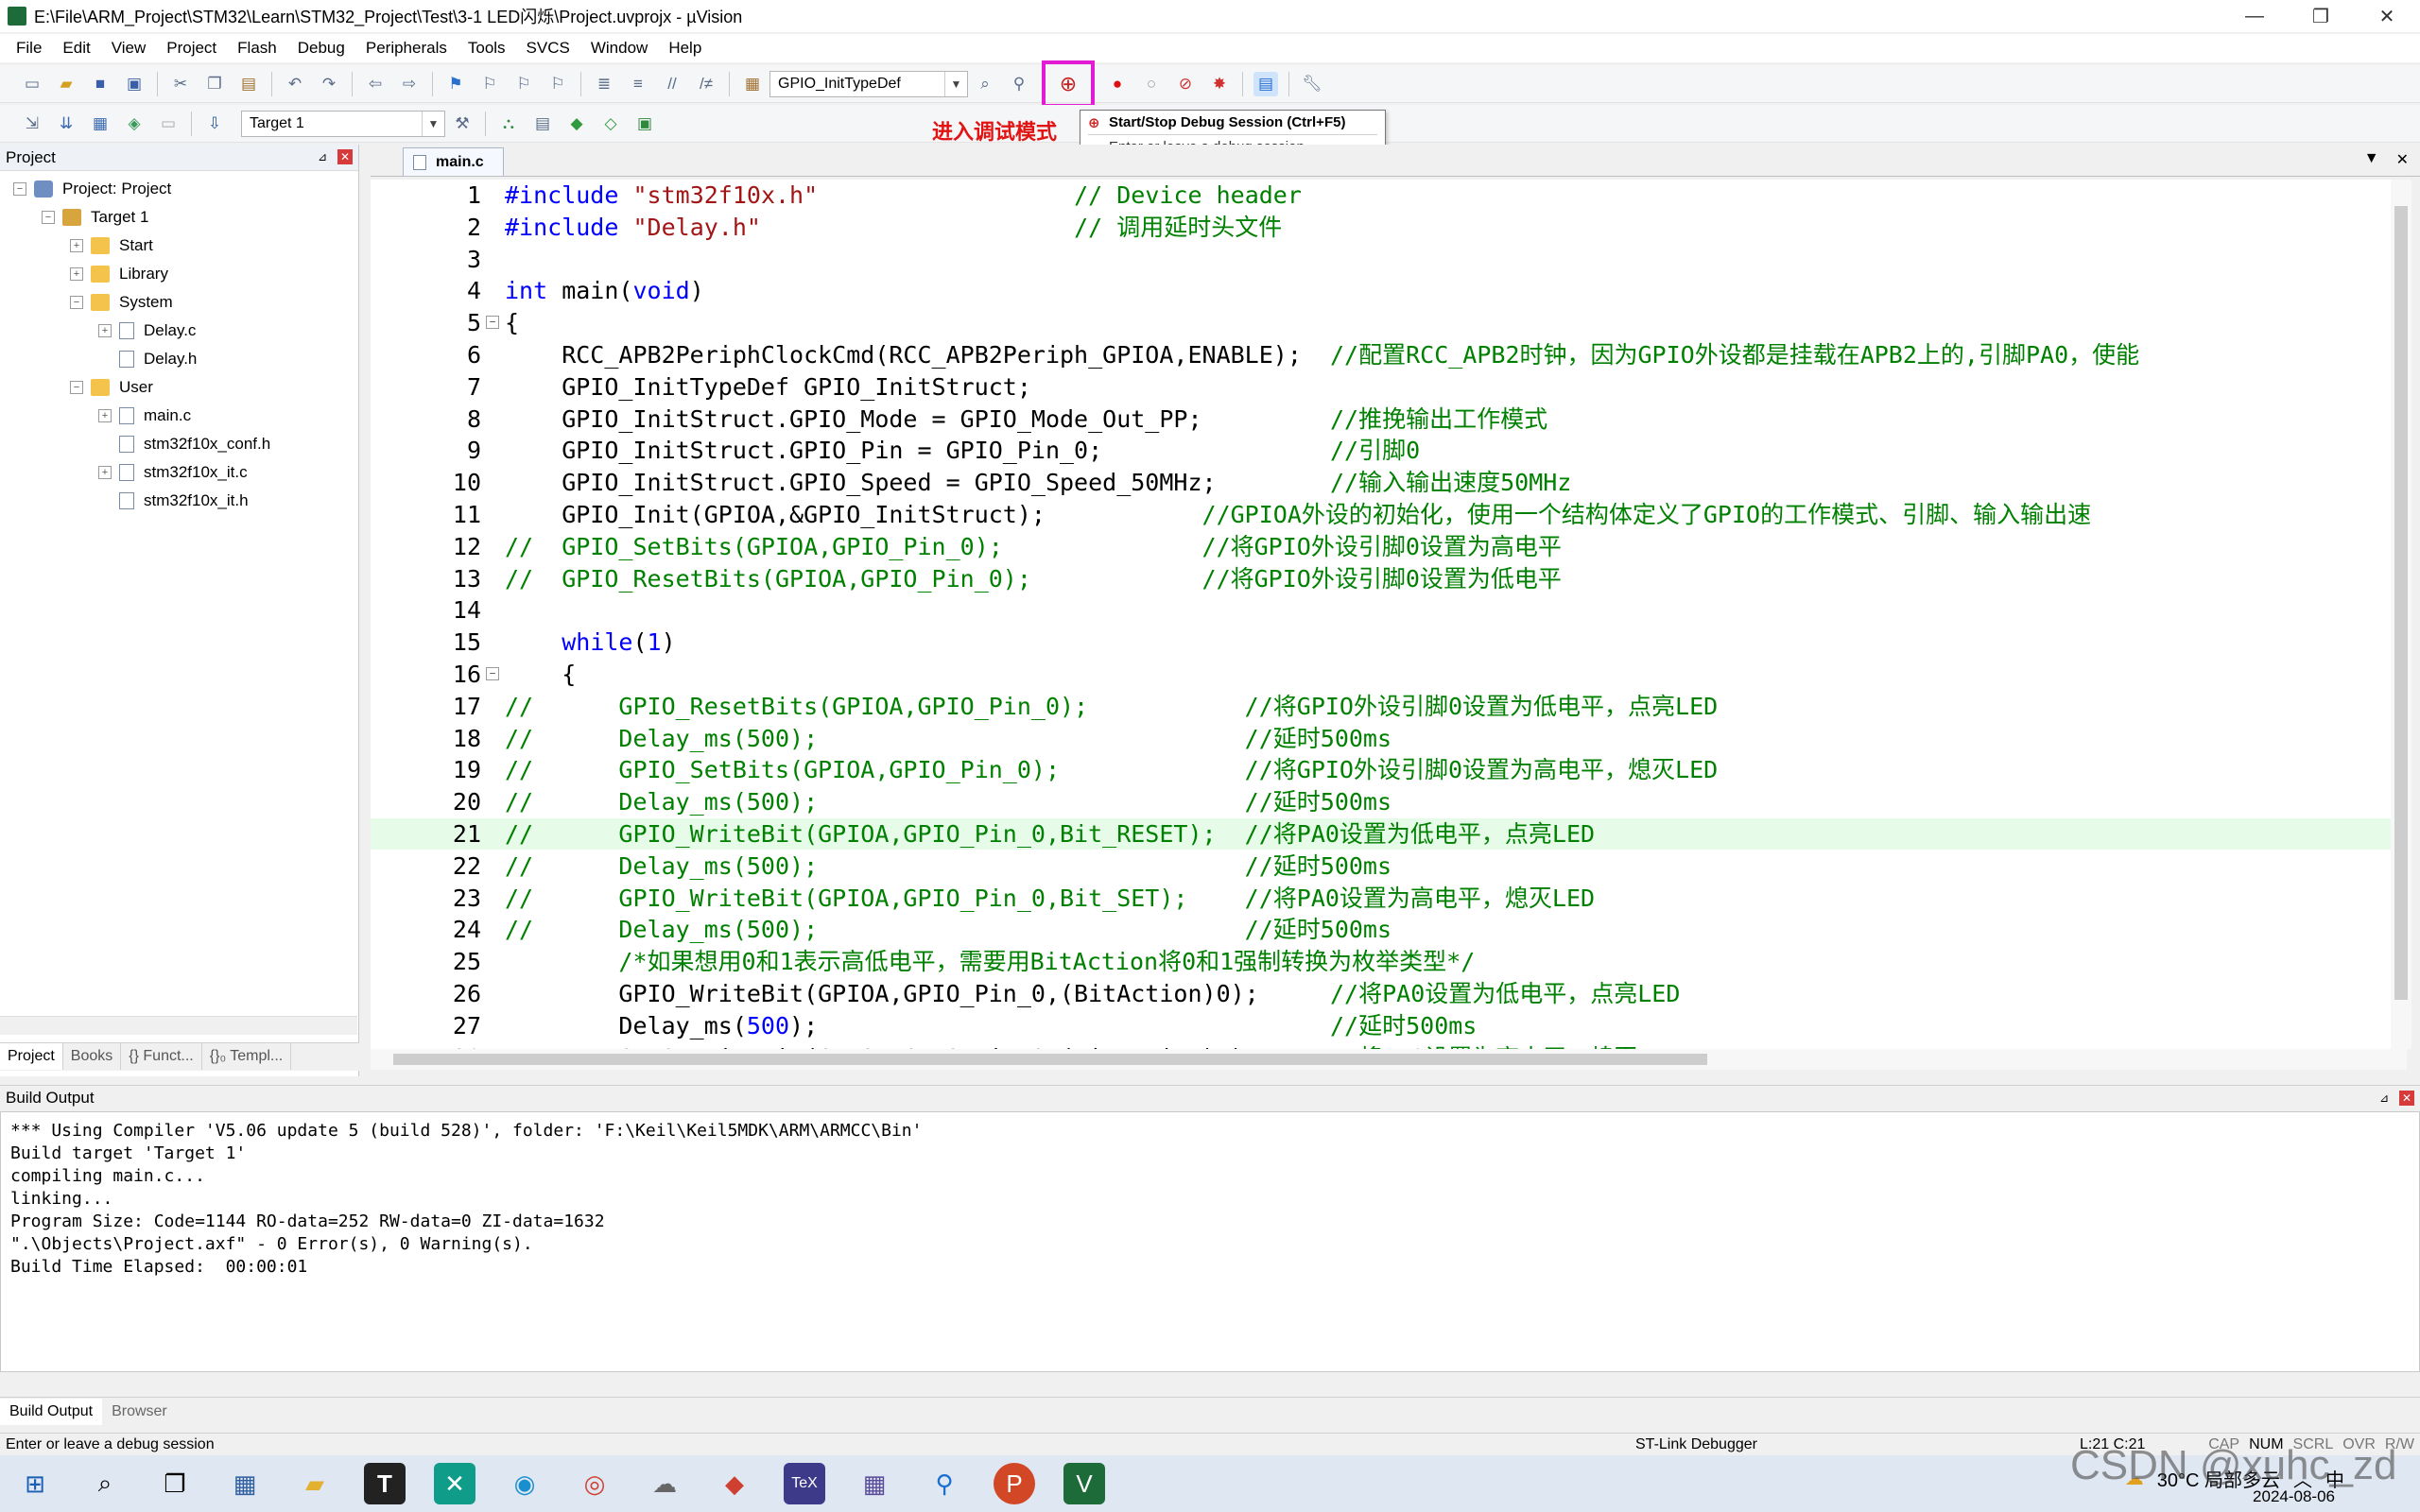 Image resolution: width=2420 pixels, height=1512 pixels. What do you see at coordinates (523, 84) in the screenshot?
I see `bookmark-next-icon: ⚐` at bounding box center [523, 84].